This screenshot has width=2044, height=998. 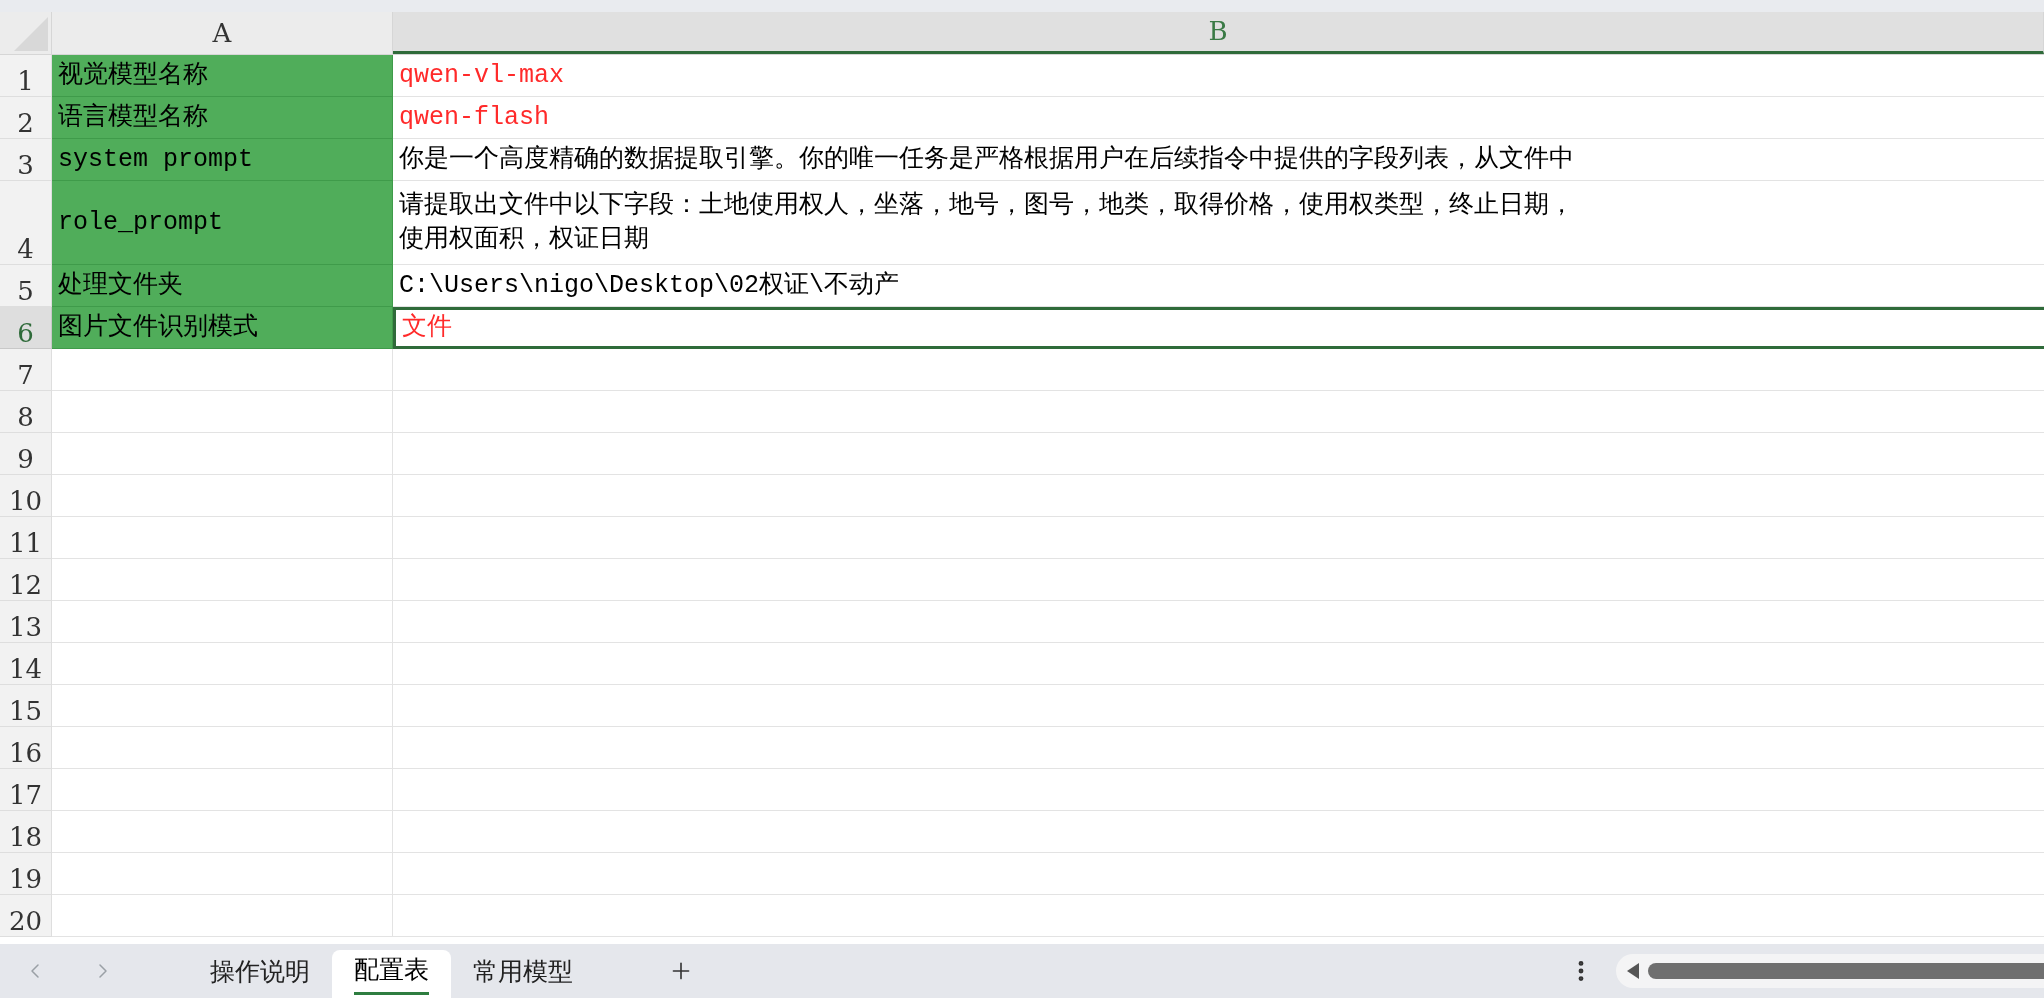 What do you see at coordinates (26, 790) in the screenshot?
I see `row-header: 17` at bounding box center [26, 790].